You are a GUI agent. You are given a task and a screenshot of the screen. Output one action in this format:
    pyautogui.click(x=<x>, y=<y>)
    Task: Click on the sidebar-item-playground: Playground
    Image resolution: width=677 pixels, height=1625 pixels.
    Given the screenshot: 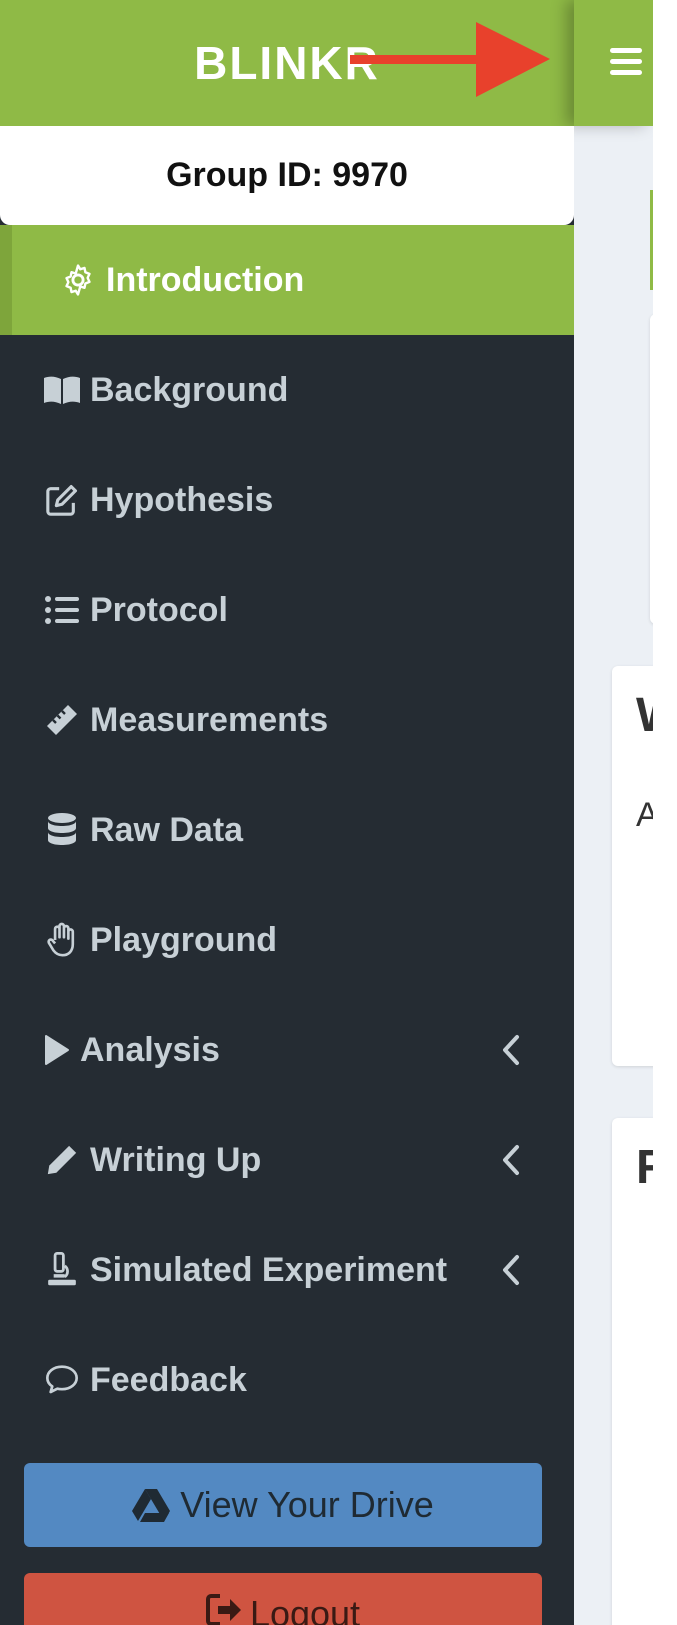 What is the action you would take?
    pyautogui.click(x=287, y=940)
    